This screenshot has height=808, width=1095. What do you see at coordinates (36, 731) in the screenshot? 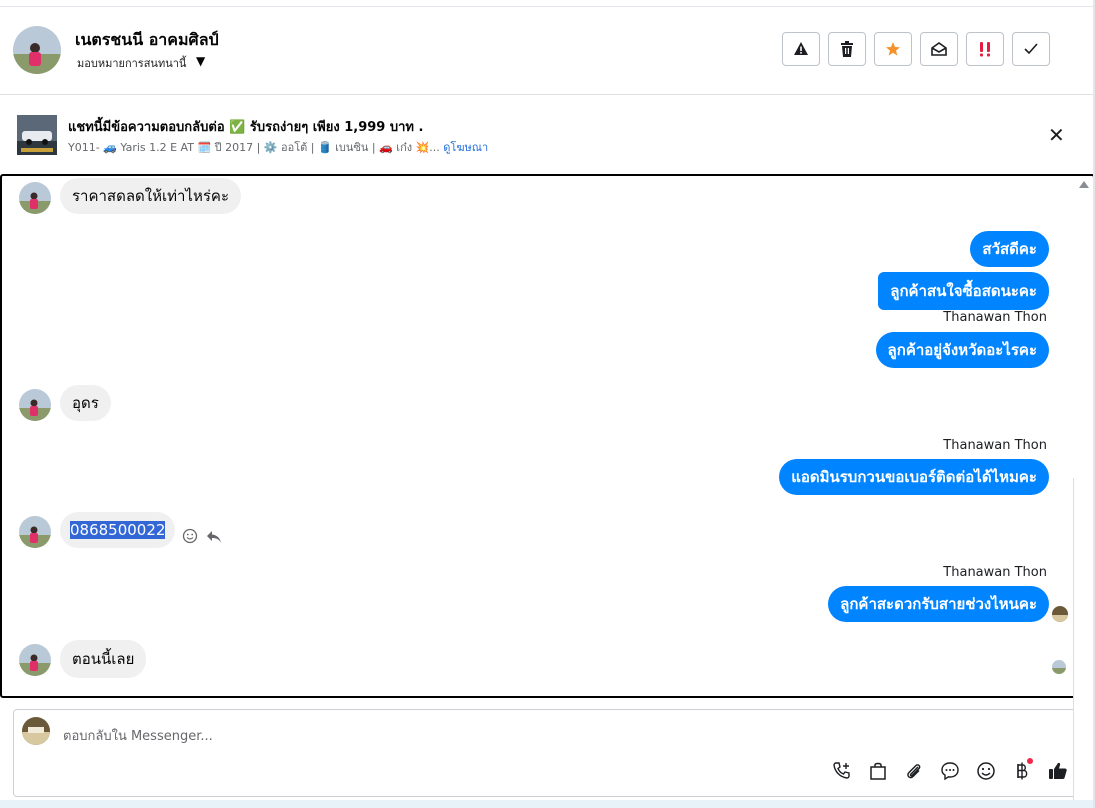
I see `page-avatar` at bounding box center [36, 731].